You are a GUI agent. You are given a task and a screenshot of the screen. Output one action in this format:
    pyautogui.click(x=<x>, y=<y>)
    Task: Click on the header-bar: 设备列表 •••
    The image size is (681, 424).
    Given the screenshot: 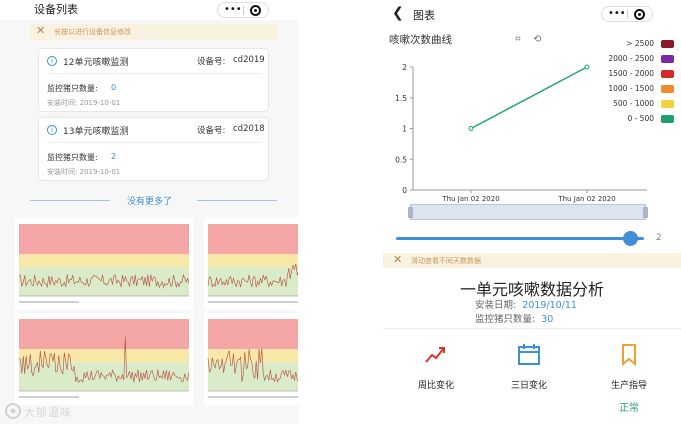 What is the action you would take?
    pyautogui.click(x=149, y=10)
    